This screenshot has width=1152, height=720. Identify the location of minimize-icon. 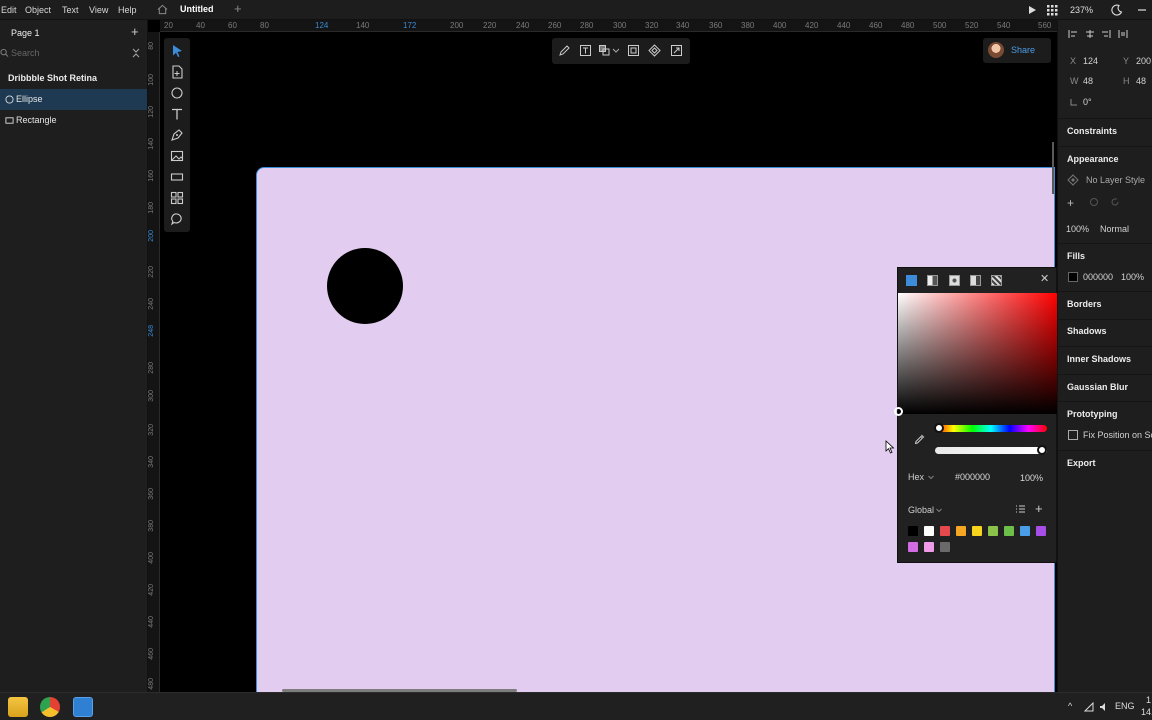
(1142, 10).